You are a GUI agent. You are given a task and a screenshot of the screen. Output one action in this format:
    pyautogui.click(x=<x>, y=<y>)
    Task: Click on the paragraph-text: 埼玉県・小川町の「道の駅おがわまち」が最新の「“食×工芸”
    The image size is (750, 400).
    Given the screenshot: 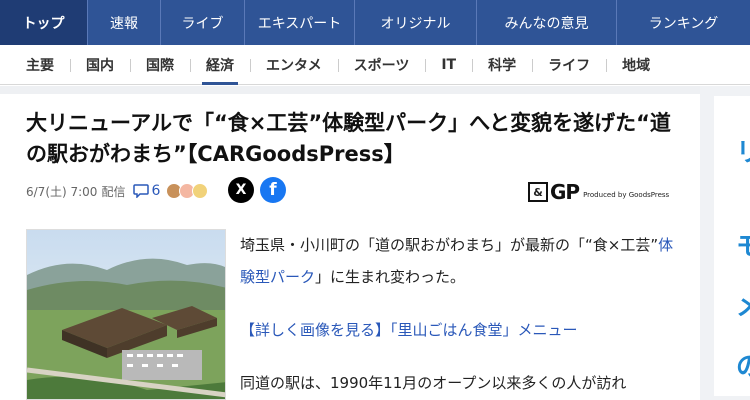 What is the action you would take?
    pyautogui.click(x=449, y=245)
    